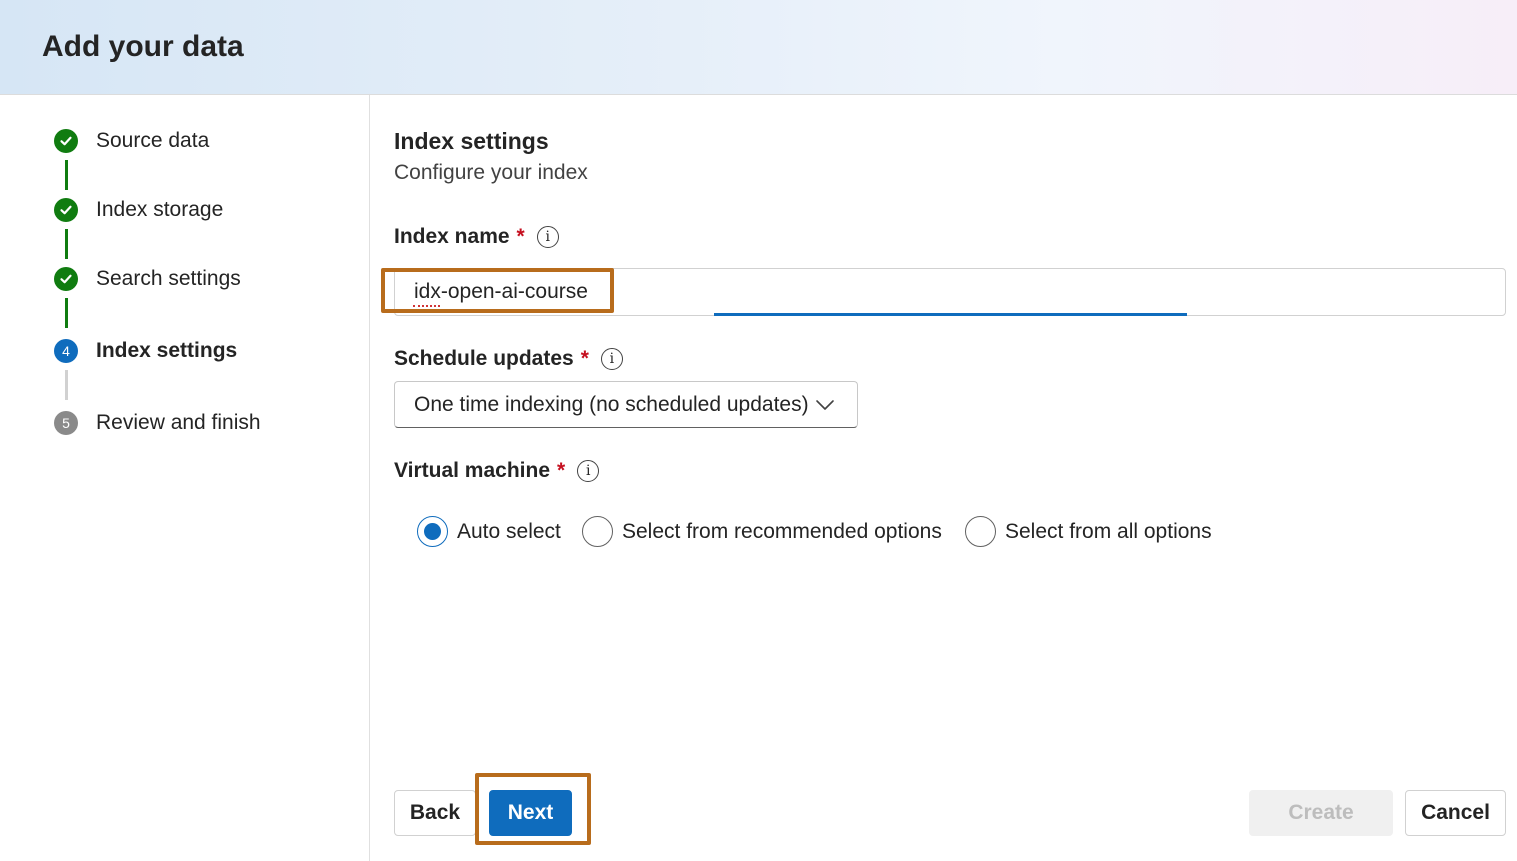 This screenshot has width=1517, height=861. I want to click on virtual-machine-label: Virtual machine * i, so click(497, 471).